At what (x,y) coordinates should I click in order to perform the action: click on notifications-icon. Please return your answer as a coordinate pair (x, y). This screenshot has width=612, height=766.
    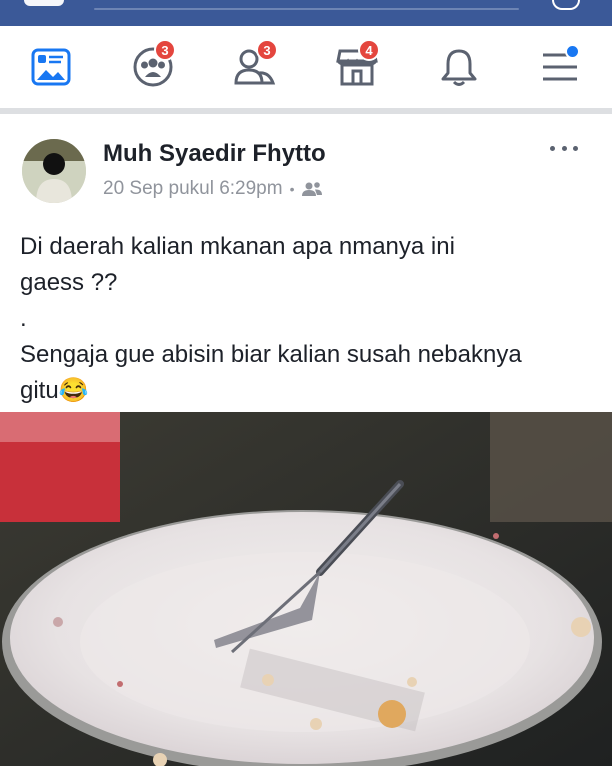
    Looking at the image, I should click on (459, 67).